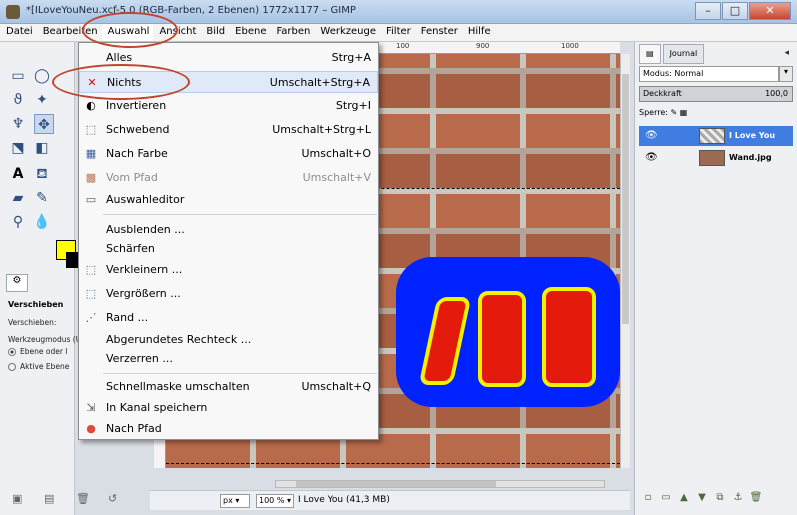 The height and width of the screenshot is (515, 797). Describe the element at coordinates (650, 54) in the screenshot. I see `tab-layers: ▤` at that location.